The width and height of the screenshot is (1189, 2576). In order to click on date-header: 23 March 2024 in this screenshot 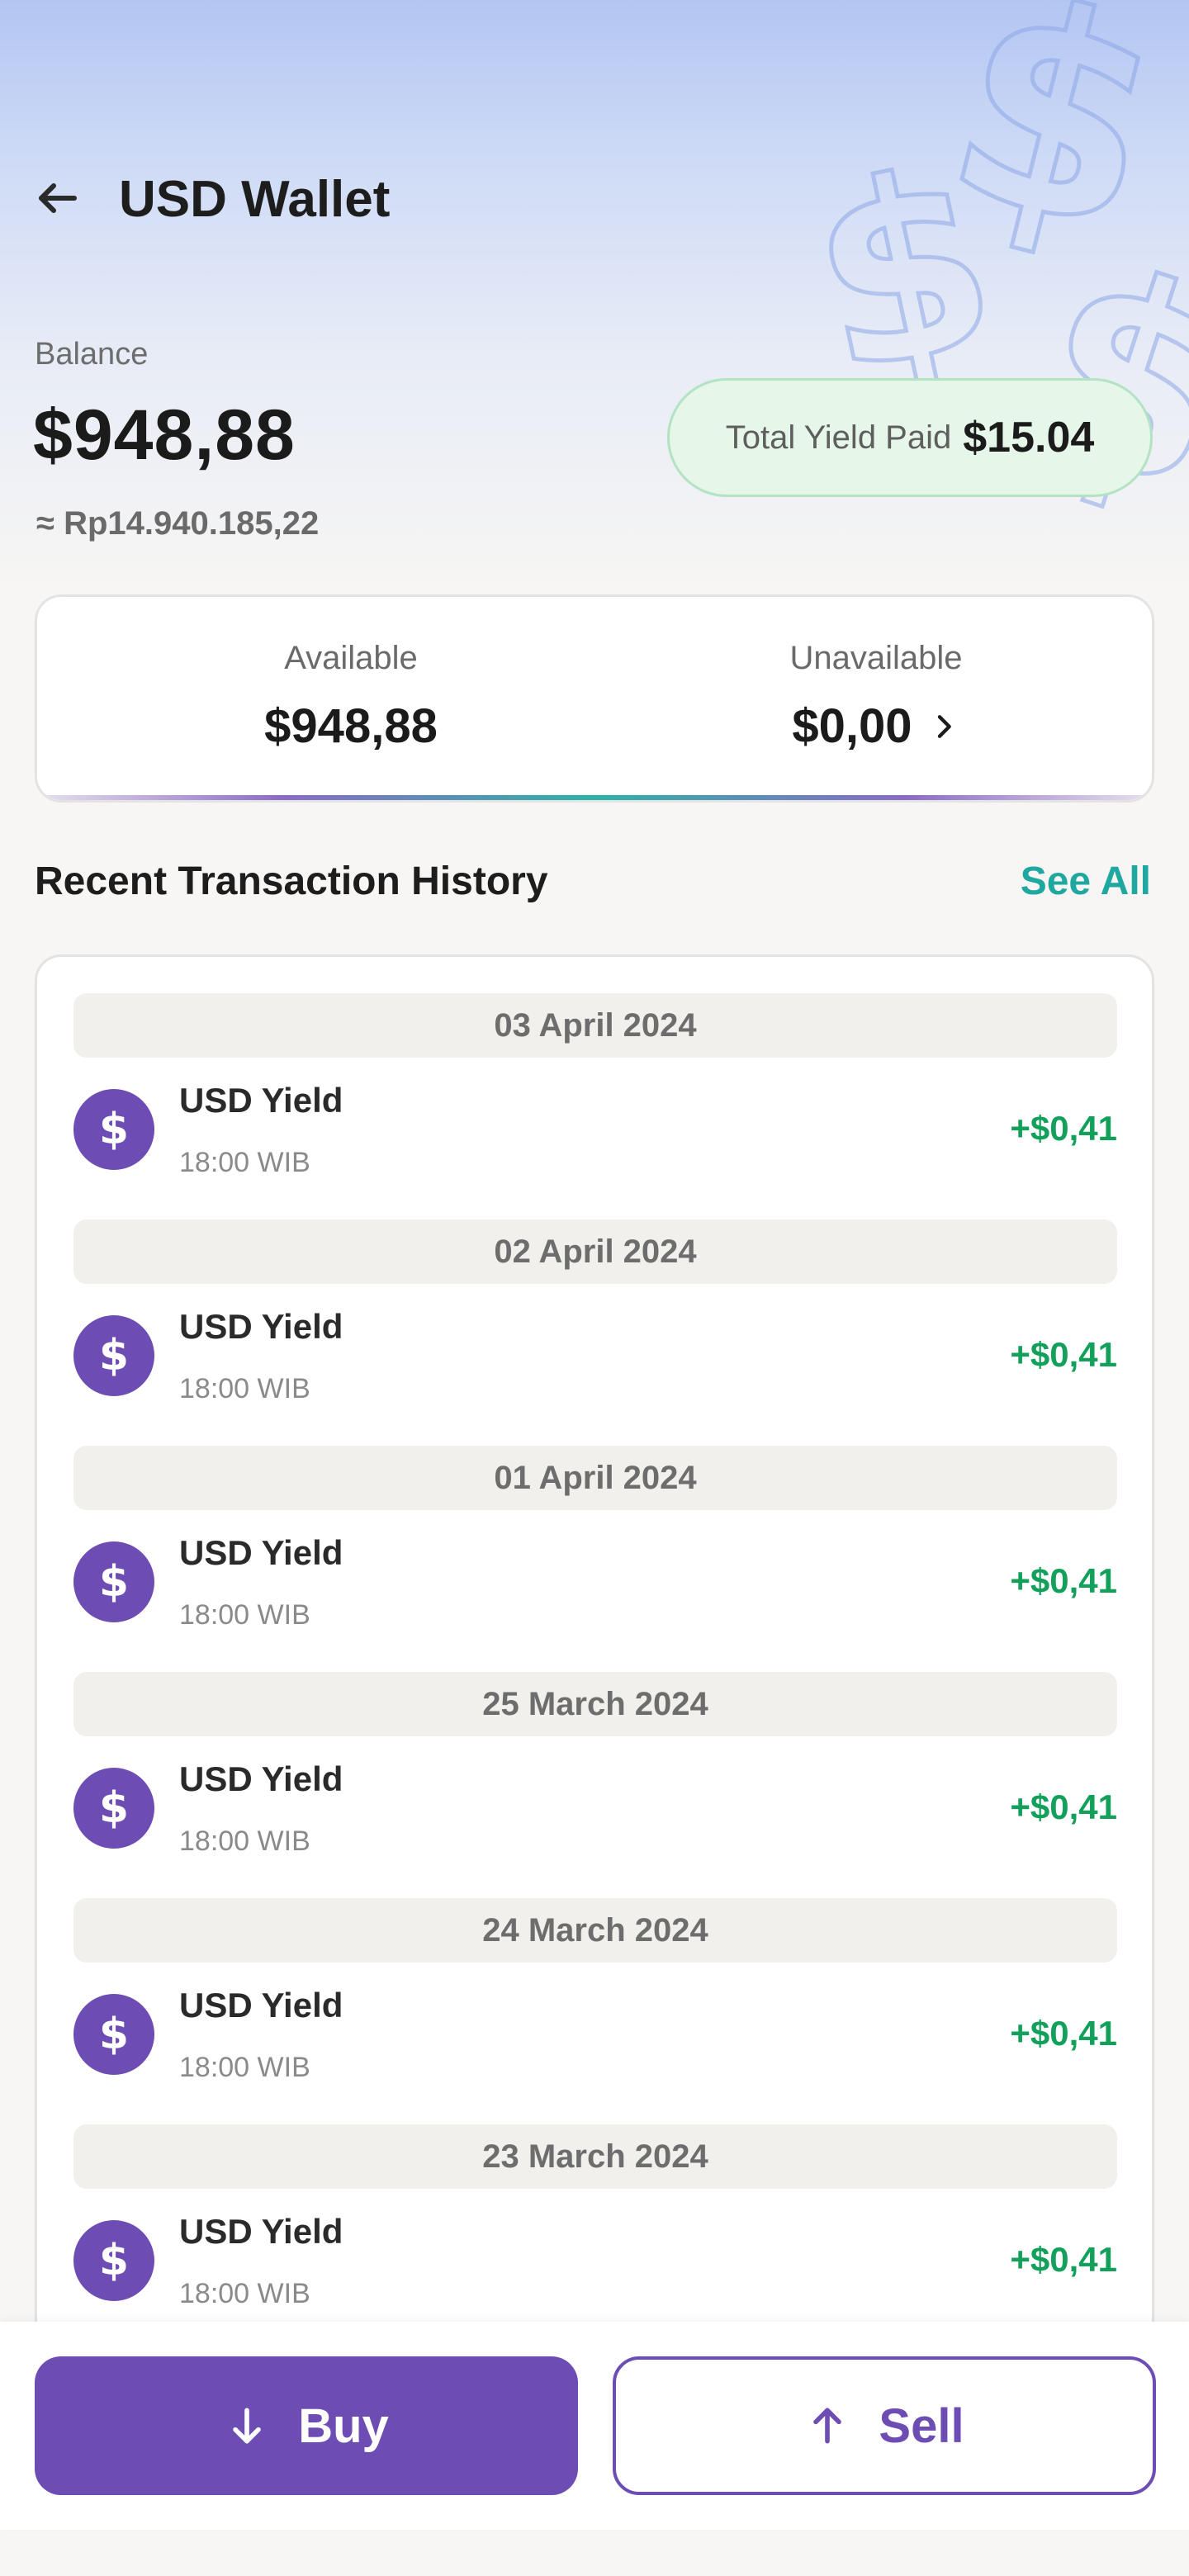, I will do `click(595, 2156)`.